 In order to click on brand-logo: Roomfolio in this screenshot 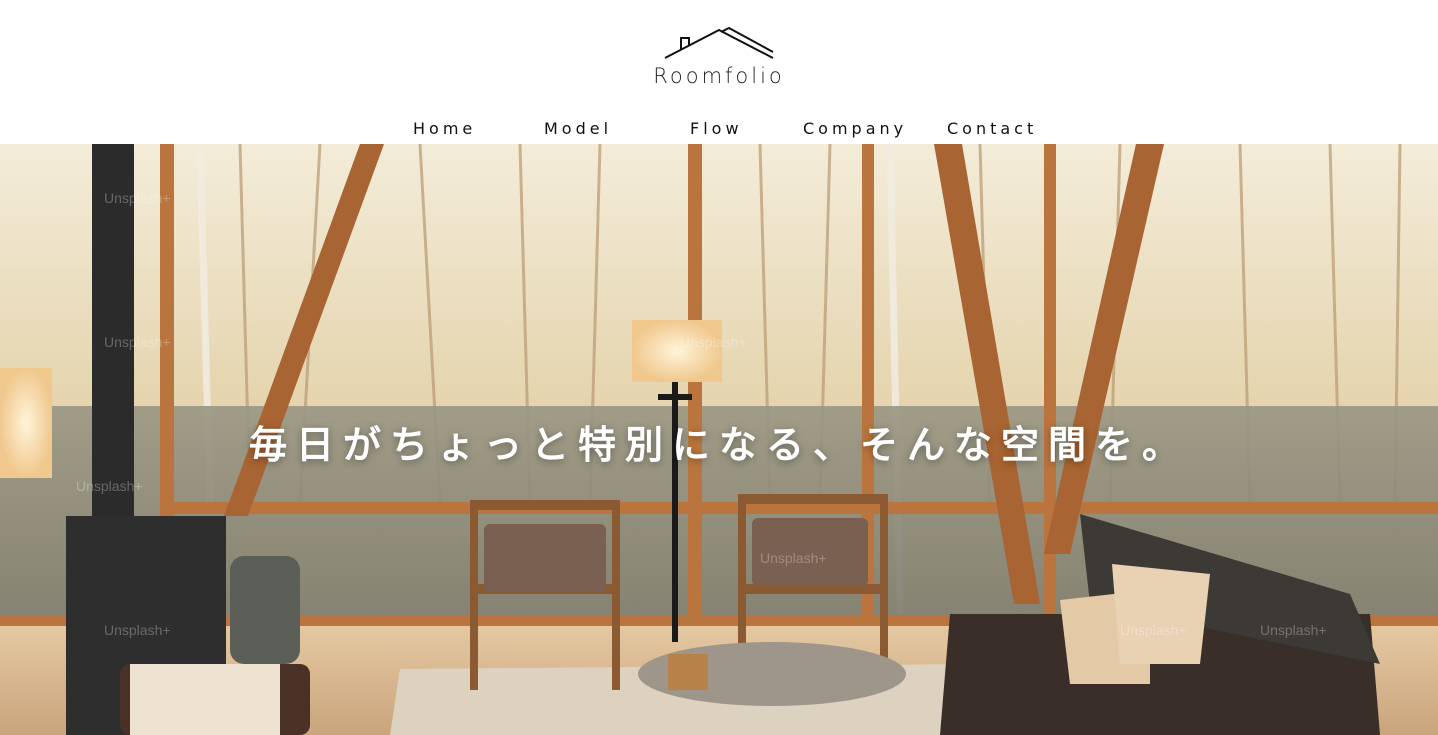, I will do `click(719, 57)`.